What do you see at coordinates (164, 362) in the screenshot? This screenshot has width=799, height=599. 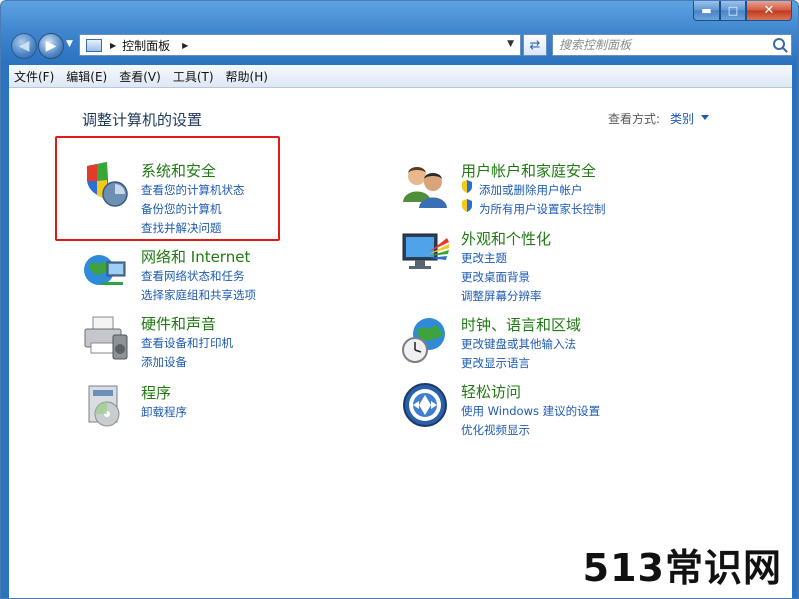 I see `link-add-device: 添加设备` at bounding box center [164, 362].